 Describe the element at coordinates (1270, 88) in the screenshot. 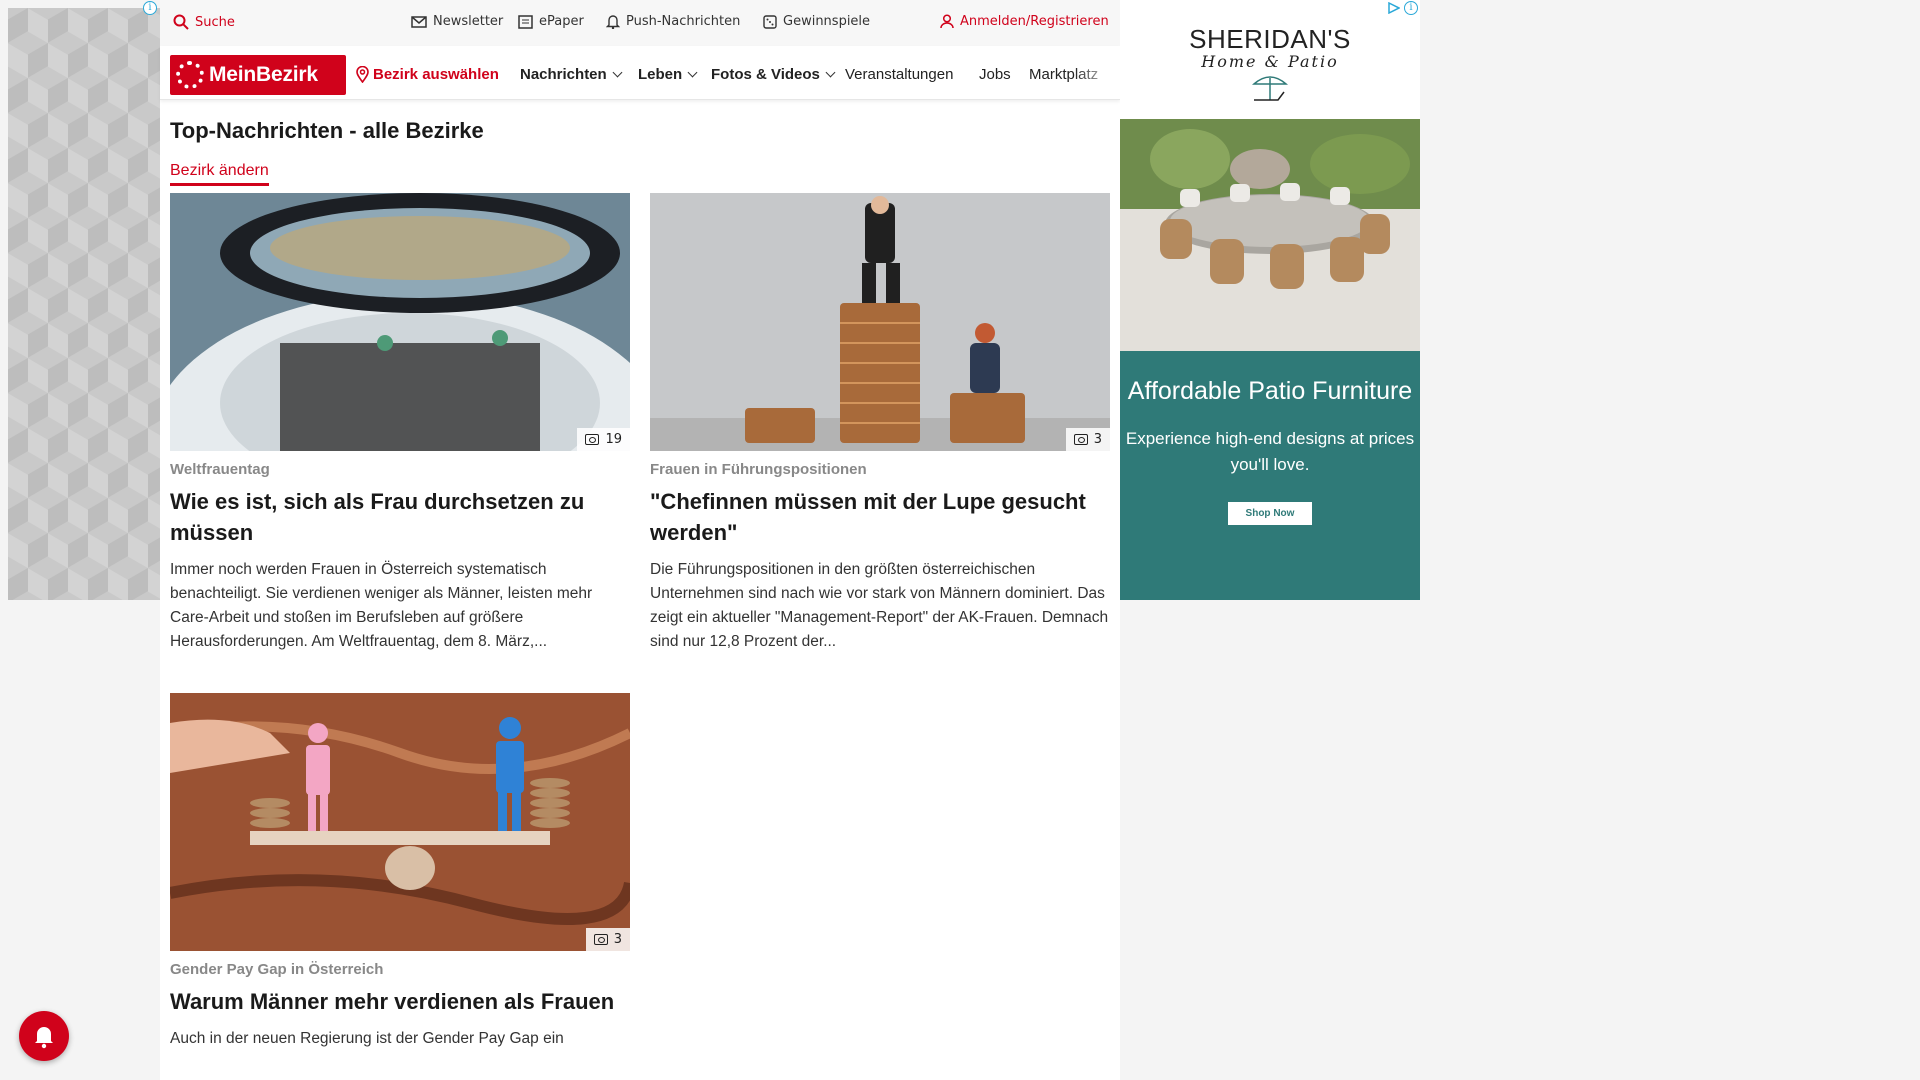

I see `umbrella-lounger-icon` at that location.